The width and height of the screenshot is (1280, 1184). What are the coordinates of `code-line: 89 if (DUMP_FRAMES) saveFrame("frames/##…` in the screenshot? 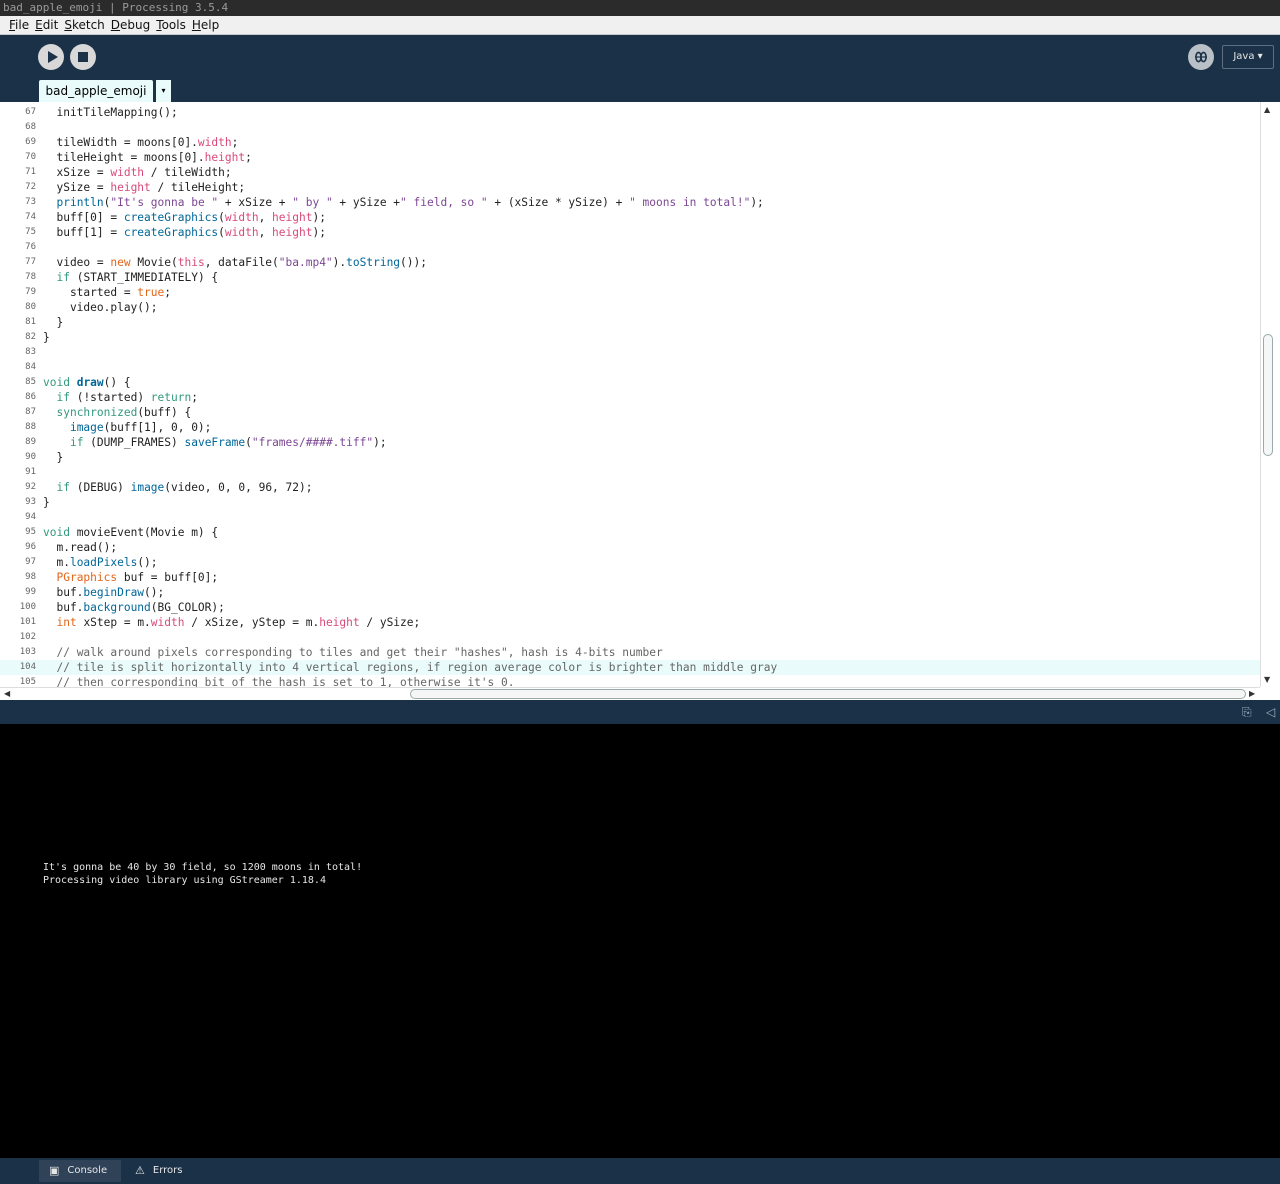 It's located at (630, 442).